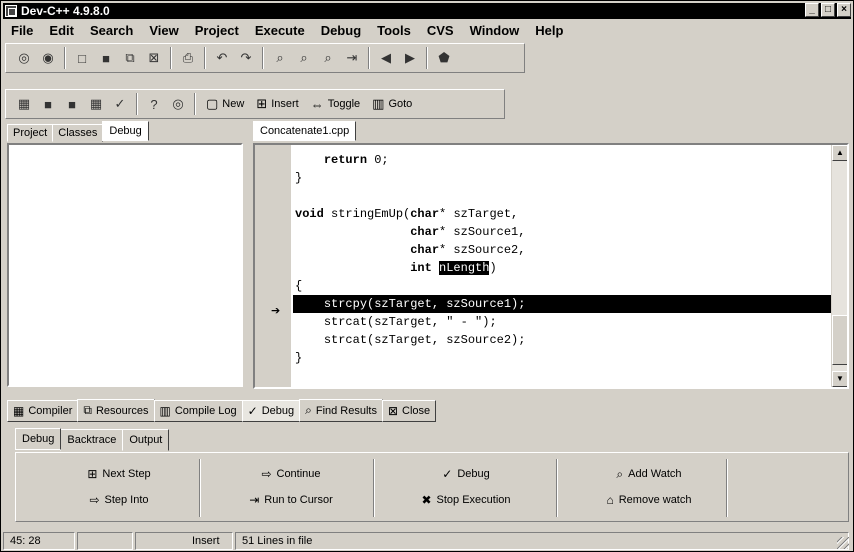 The width and height of the screenshot is (854, 552). I want to click on goto-line-icon: ⇥, so click(352, 58).